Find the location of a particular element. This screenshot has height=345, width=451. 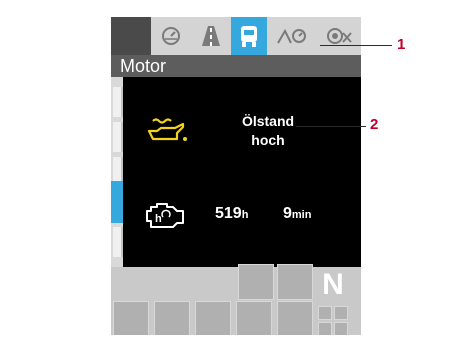

tab-camera is located at coordinates (339, 36).